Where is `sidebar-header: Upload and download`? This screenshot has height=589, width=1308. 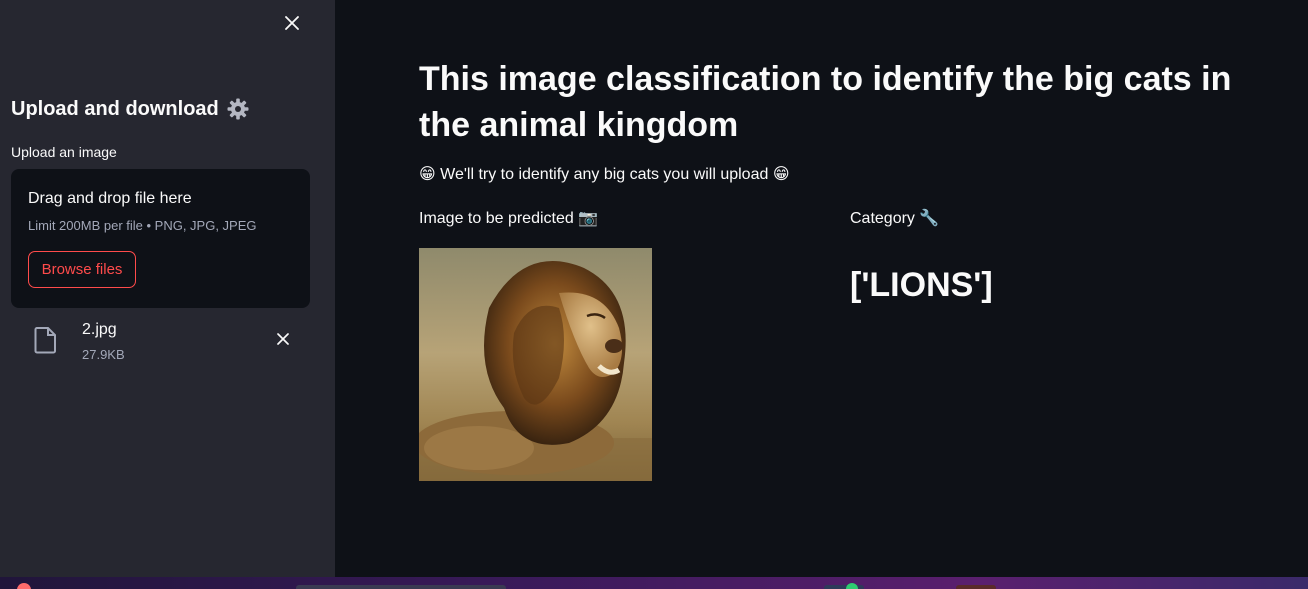
sidebar-header: Upload and download is located at coordinates (130, 109).